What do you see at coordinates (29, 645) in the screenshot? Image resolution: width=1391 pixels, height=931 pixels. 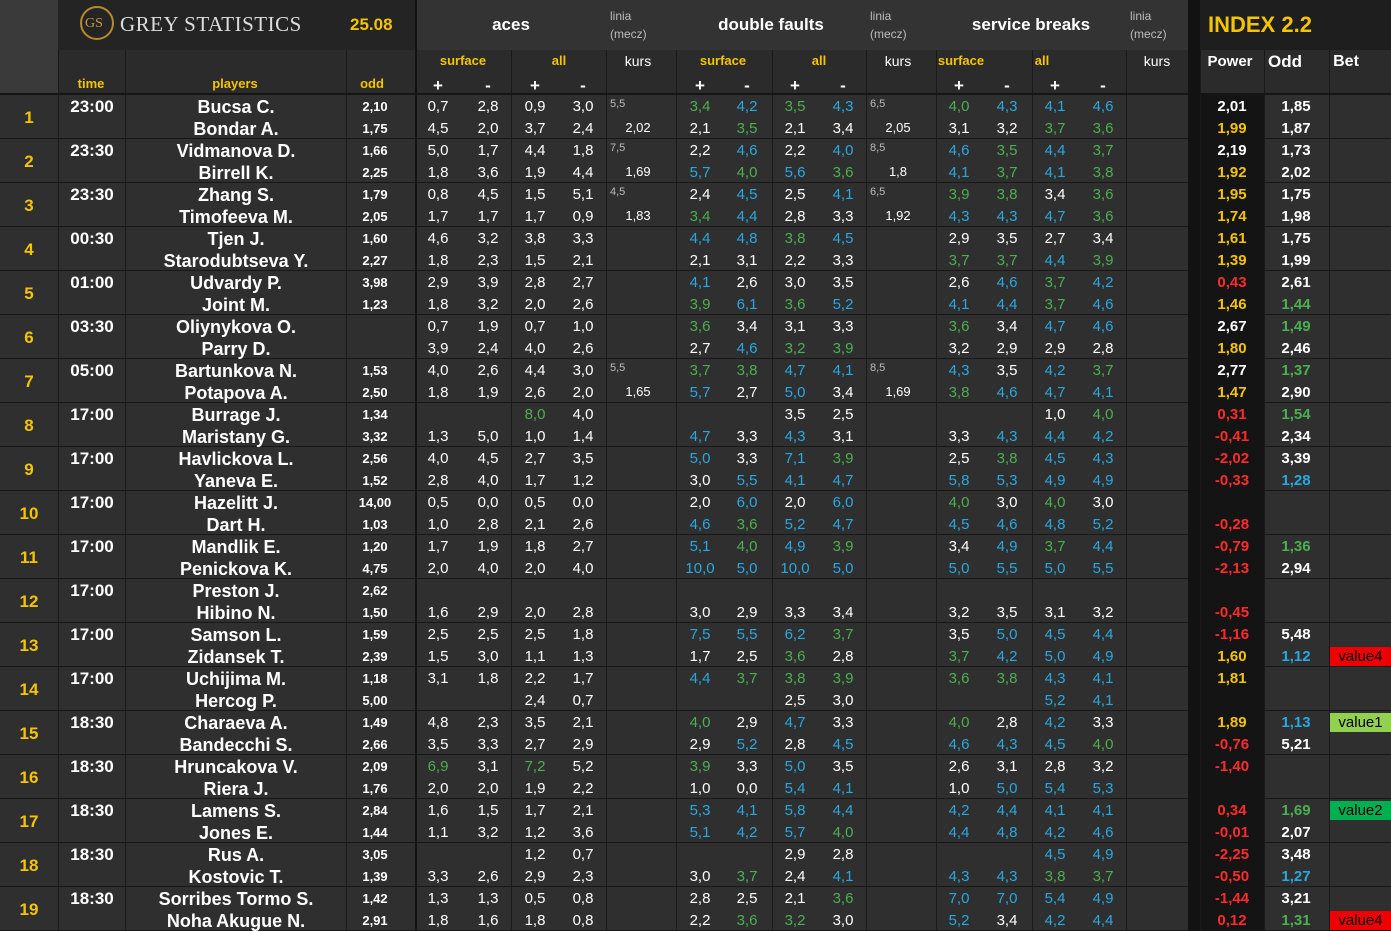 I see `match-number: 13` at bounding box center [29, 645].